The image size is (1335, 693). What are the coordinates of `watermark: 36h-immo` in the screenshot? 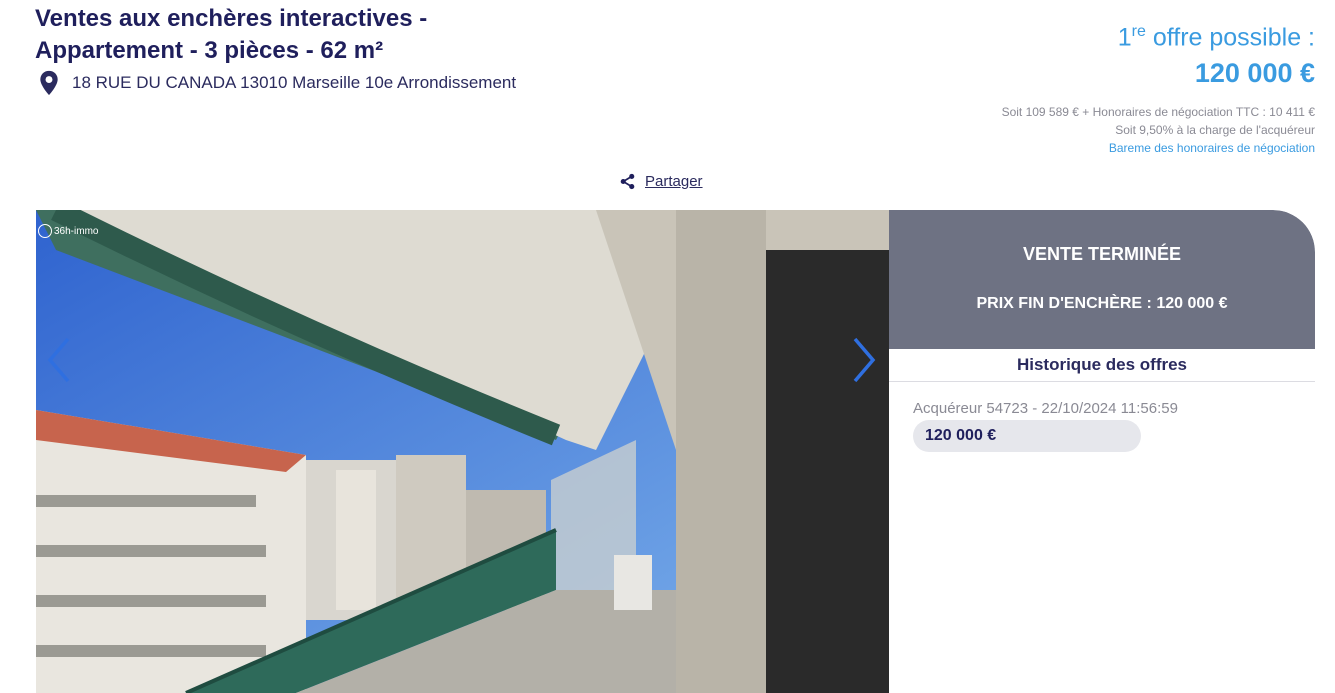 It's located at (68, 231).